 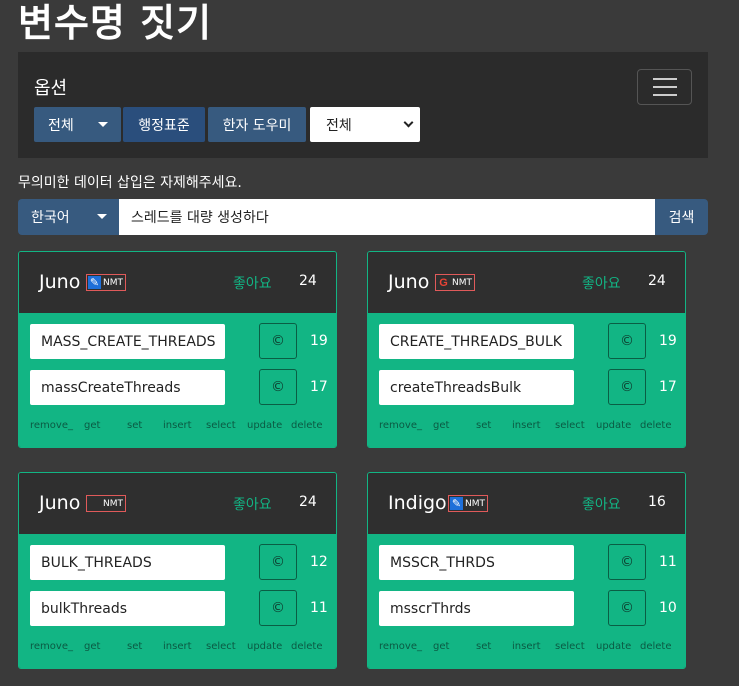 What do you see at coordinates (106, 503) in the screenshot?
I see `nmt-badge: NMT` at bounding box center [106, 503].